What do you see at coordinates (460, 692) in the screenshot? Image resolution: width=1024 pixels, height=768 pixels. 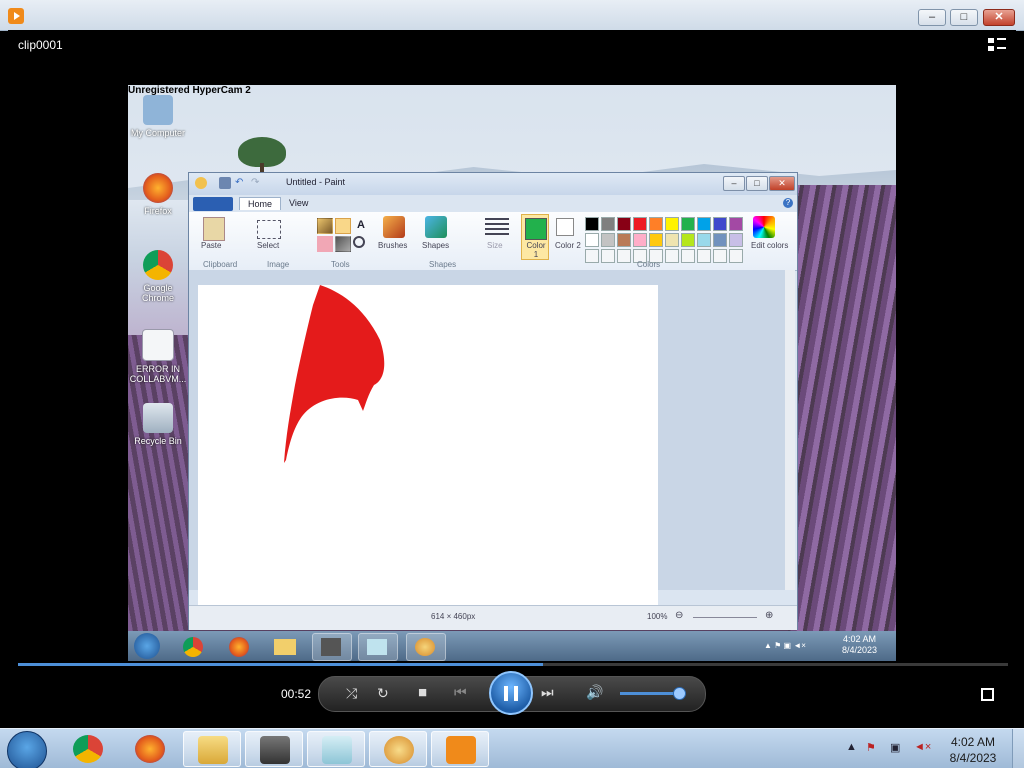 I see `previous-icon: ⏮` at bounding box center [460, 692].